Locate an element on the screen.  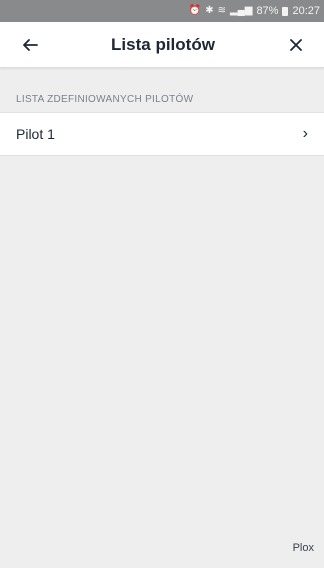
pilot-list: Pilot 1 › is located at coordinates (162, 134).